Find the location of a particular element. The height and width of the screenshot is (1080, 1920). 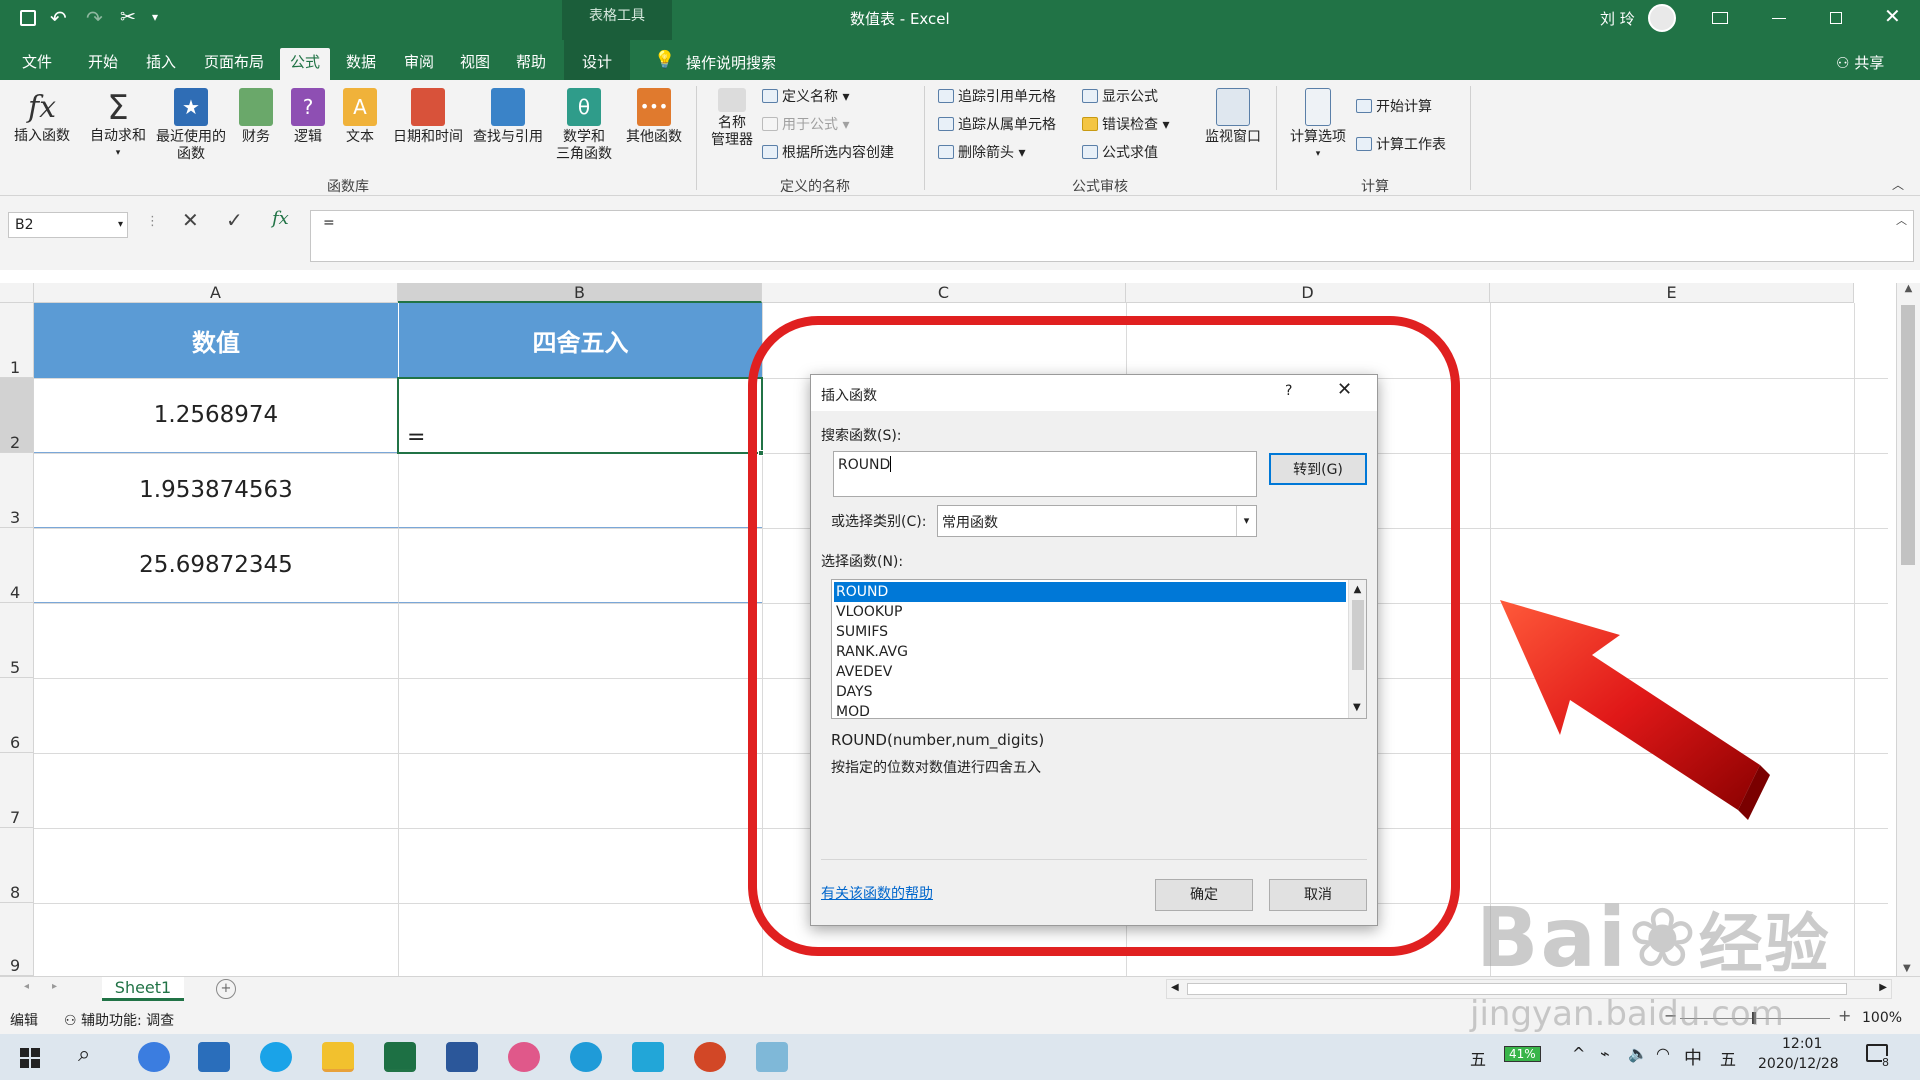

evaluate-formula-button: 公式求值 is located at coordinates (1120, 153).